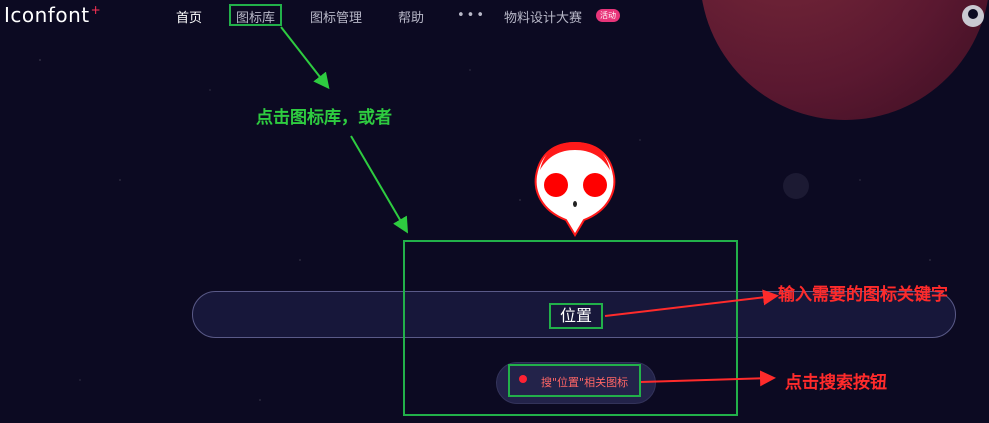 The image size is (989, 423). Describe the element at coordinates (836, 383) in the screenshot. I see `annotation-click-search: 点击搜索按钮` at that location.